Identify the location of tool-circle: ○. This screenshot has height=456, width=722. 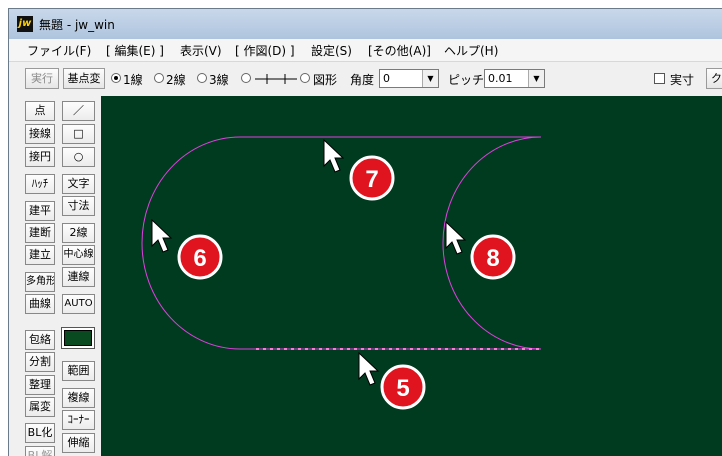
(78, 157).